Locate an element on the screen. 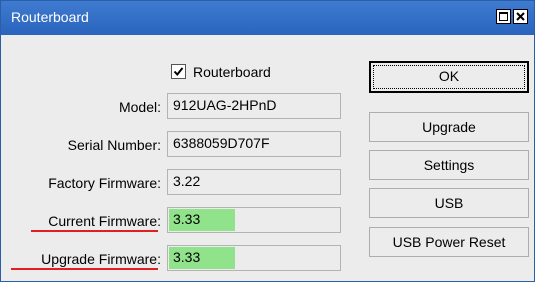  serial-number-field: 6388059D707F is located at coordinates (254, 144).